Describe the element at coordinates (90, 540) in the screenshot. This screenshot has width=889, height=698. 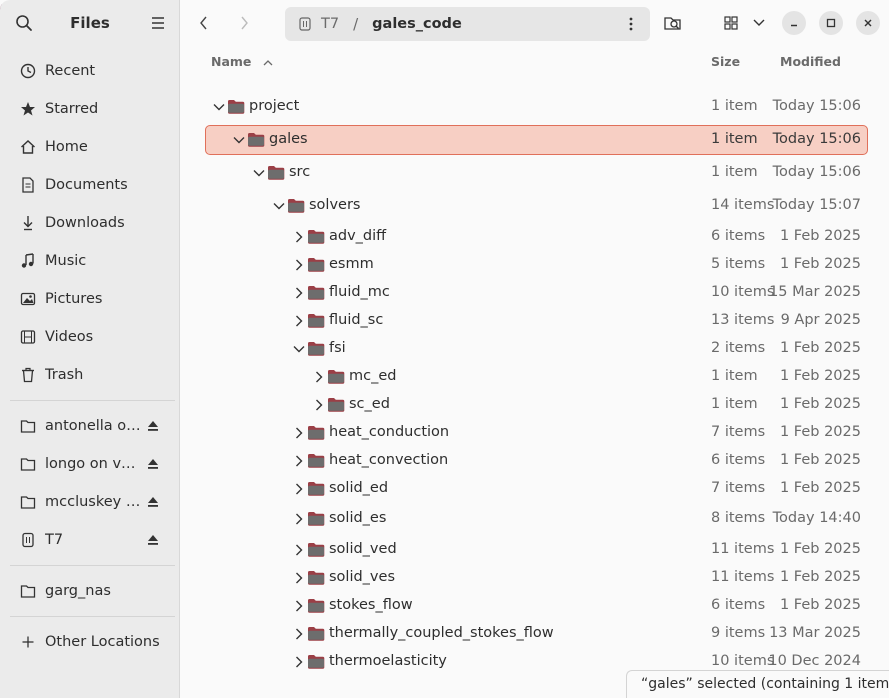
I see `sidebar-item-t7: T7` at that location.